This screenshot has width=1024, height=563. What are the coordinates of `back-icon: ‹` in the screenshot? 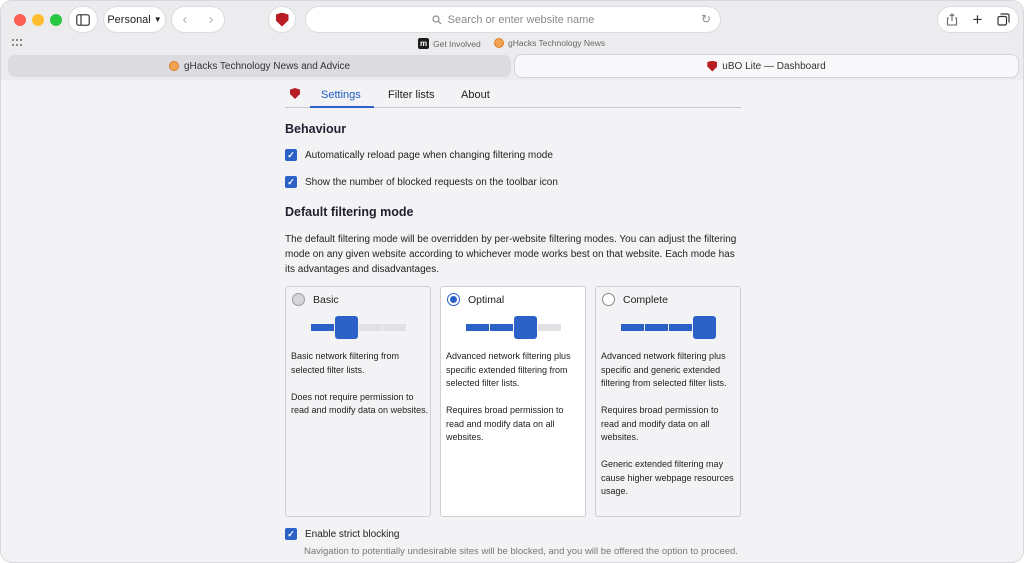 It's located at (185, 19).